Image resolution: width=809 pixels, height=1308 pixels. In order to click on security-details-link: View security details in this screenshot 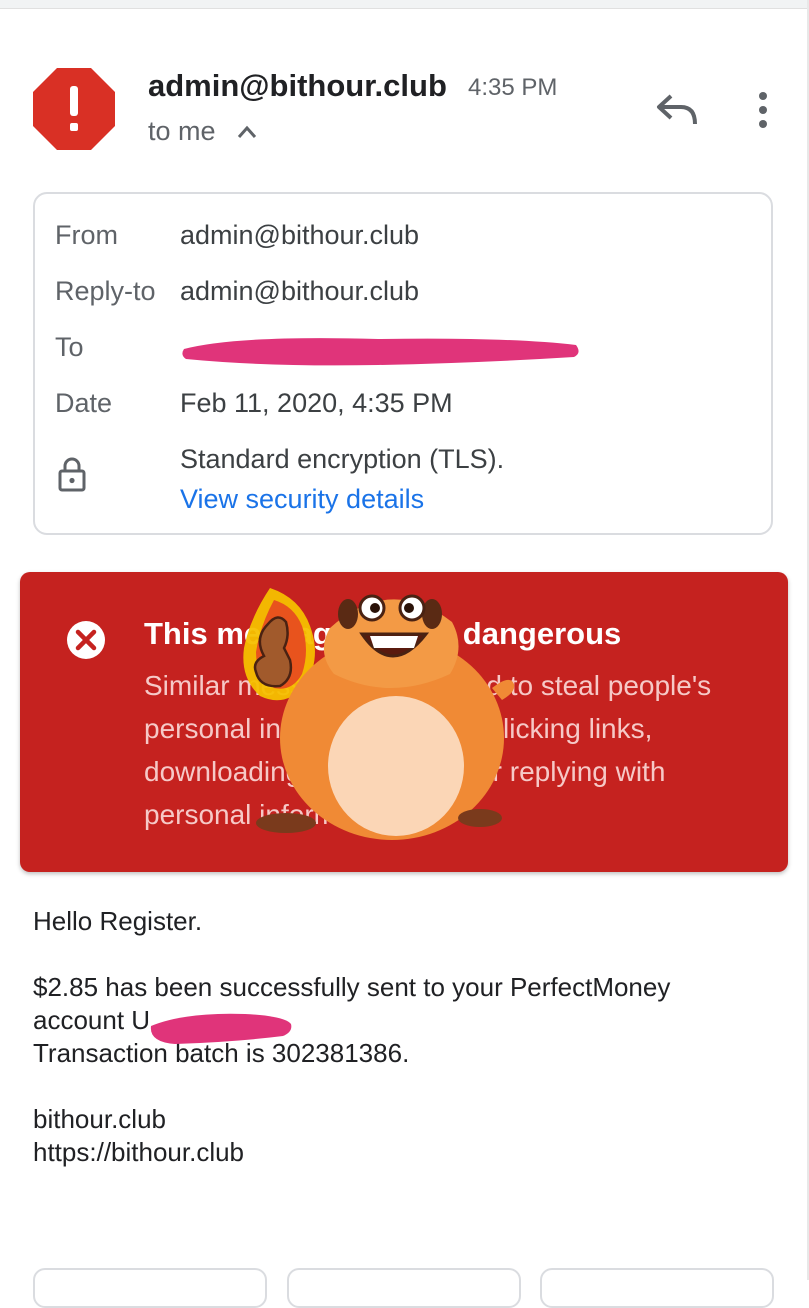, I will do `click(302, 499)`.